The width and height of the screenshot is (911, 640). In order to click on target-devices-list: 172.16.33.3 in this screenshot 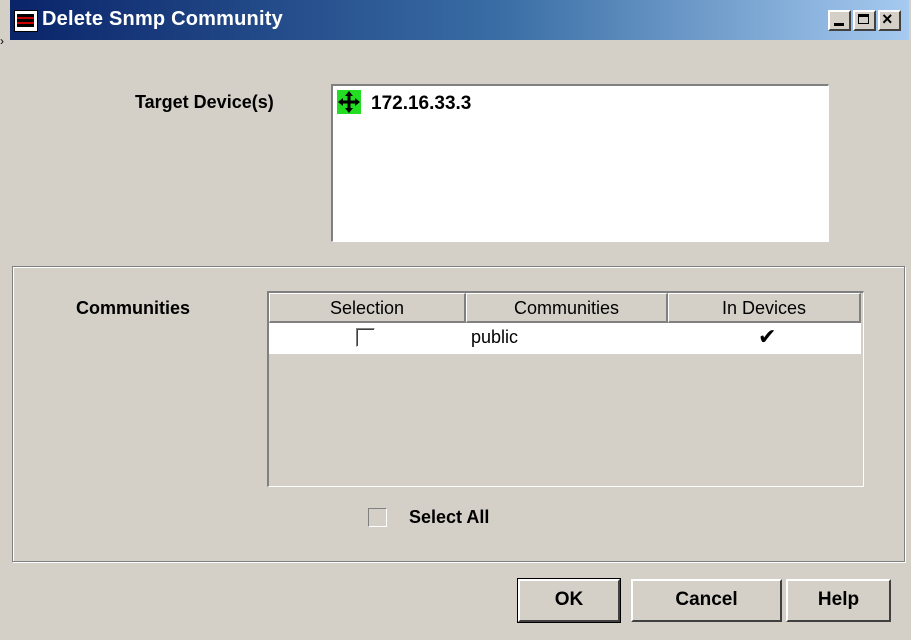, I will do `click(580, 163)`.